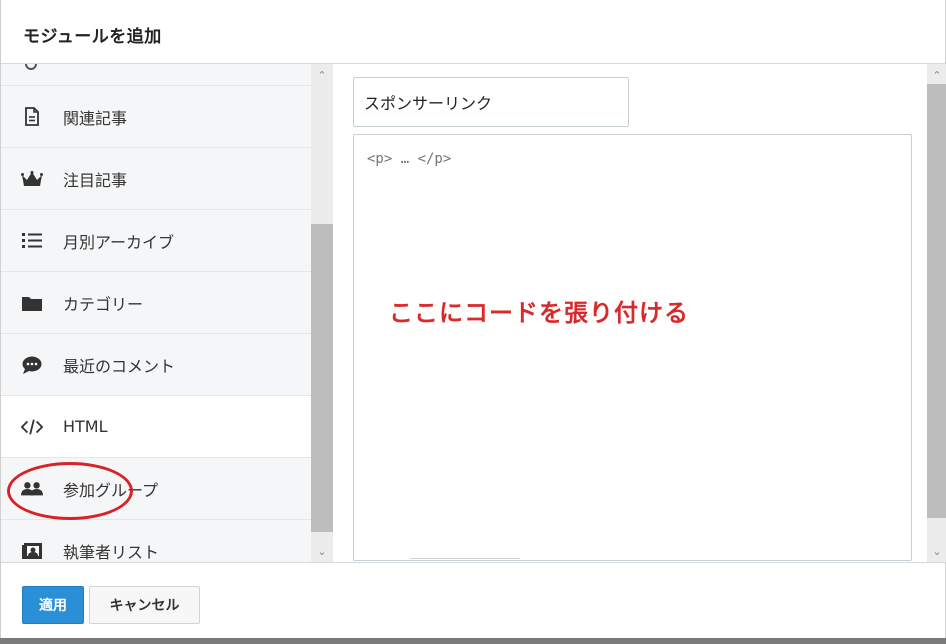 The width and height of the screenshot is (946, 644). What do you see at coordinates (156, 75) in the screenshot?
I see `list-item-partial` at bounding box center [156, 75].